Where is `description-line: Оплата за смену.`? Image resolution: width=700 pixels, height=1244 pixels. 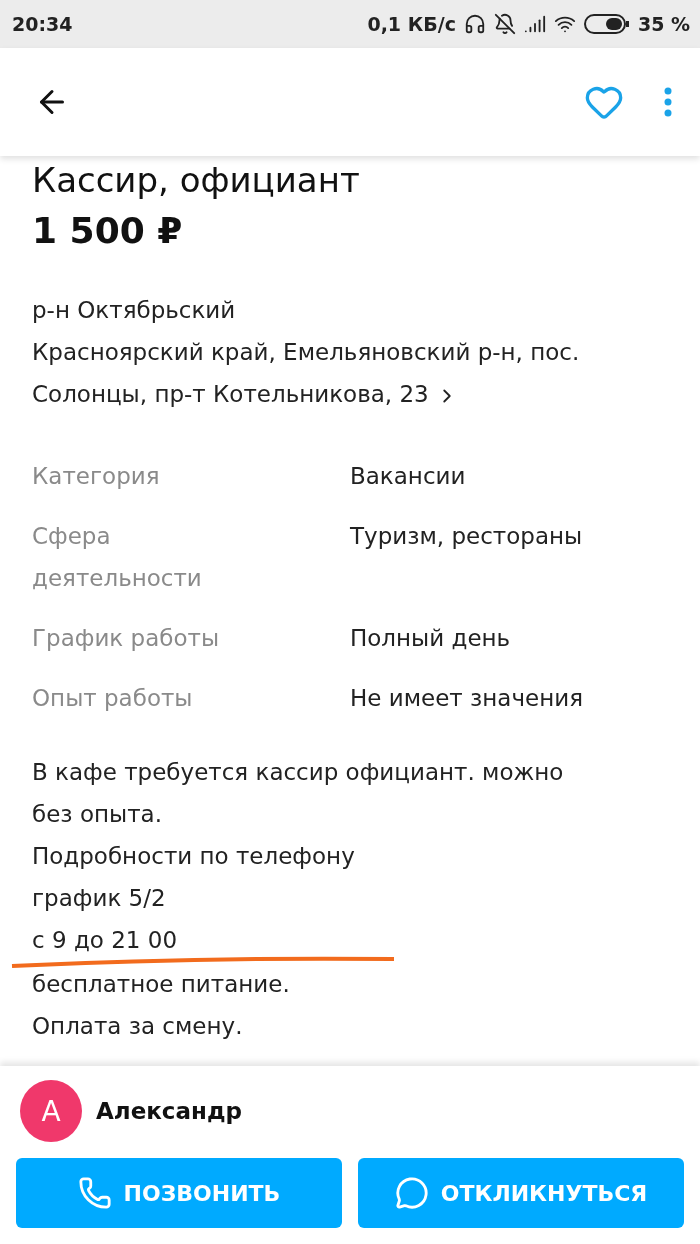
description-line: Оплата за смену. is located at coordinates (138, 1026).